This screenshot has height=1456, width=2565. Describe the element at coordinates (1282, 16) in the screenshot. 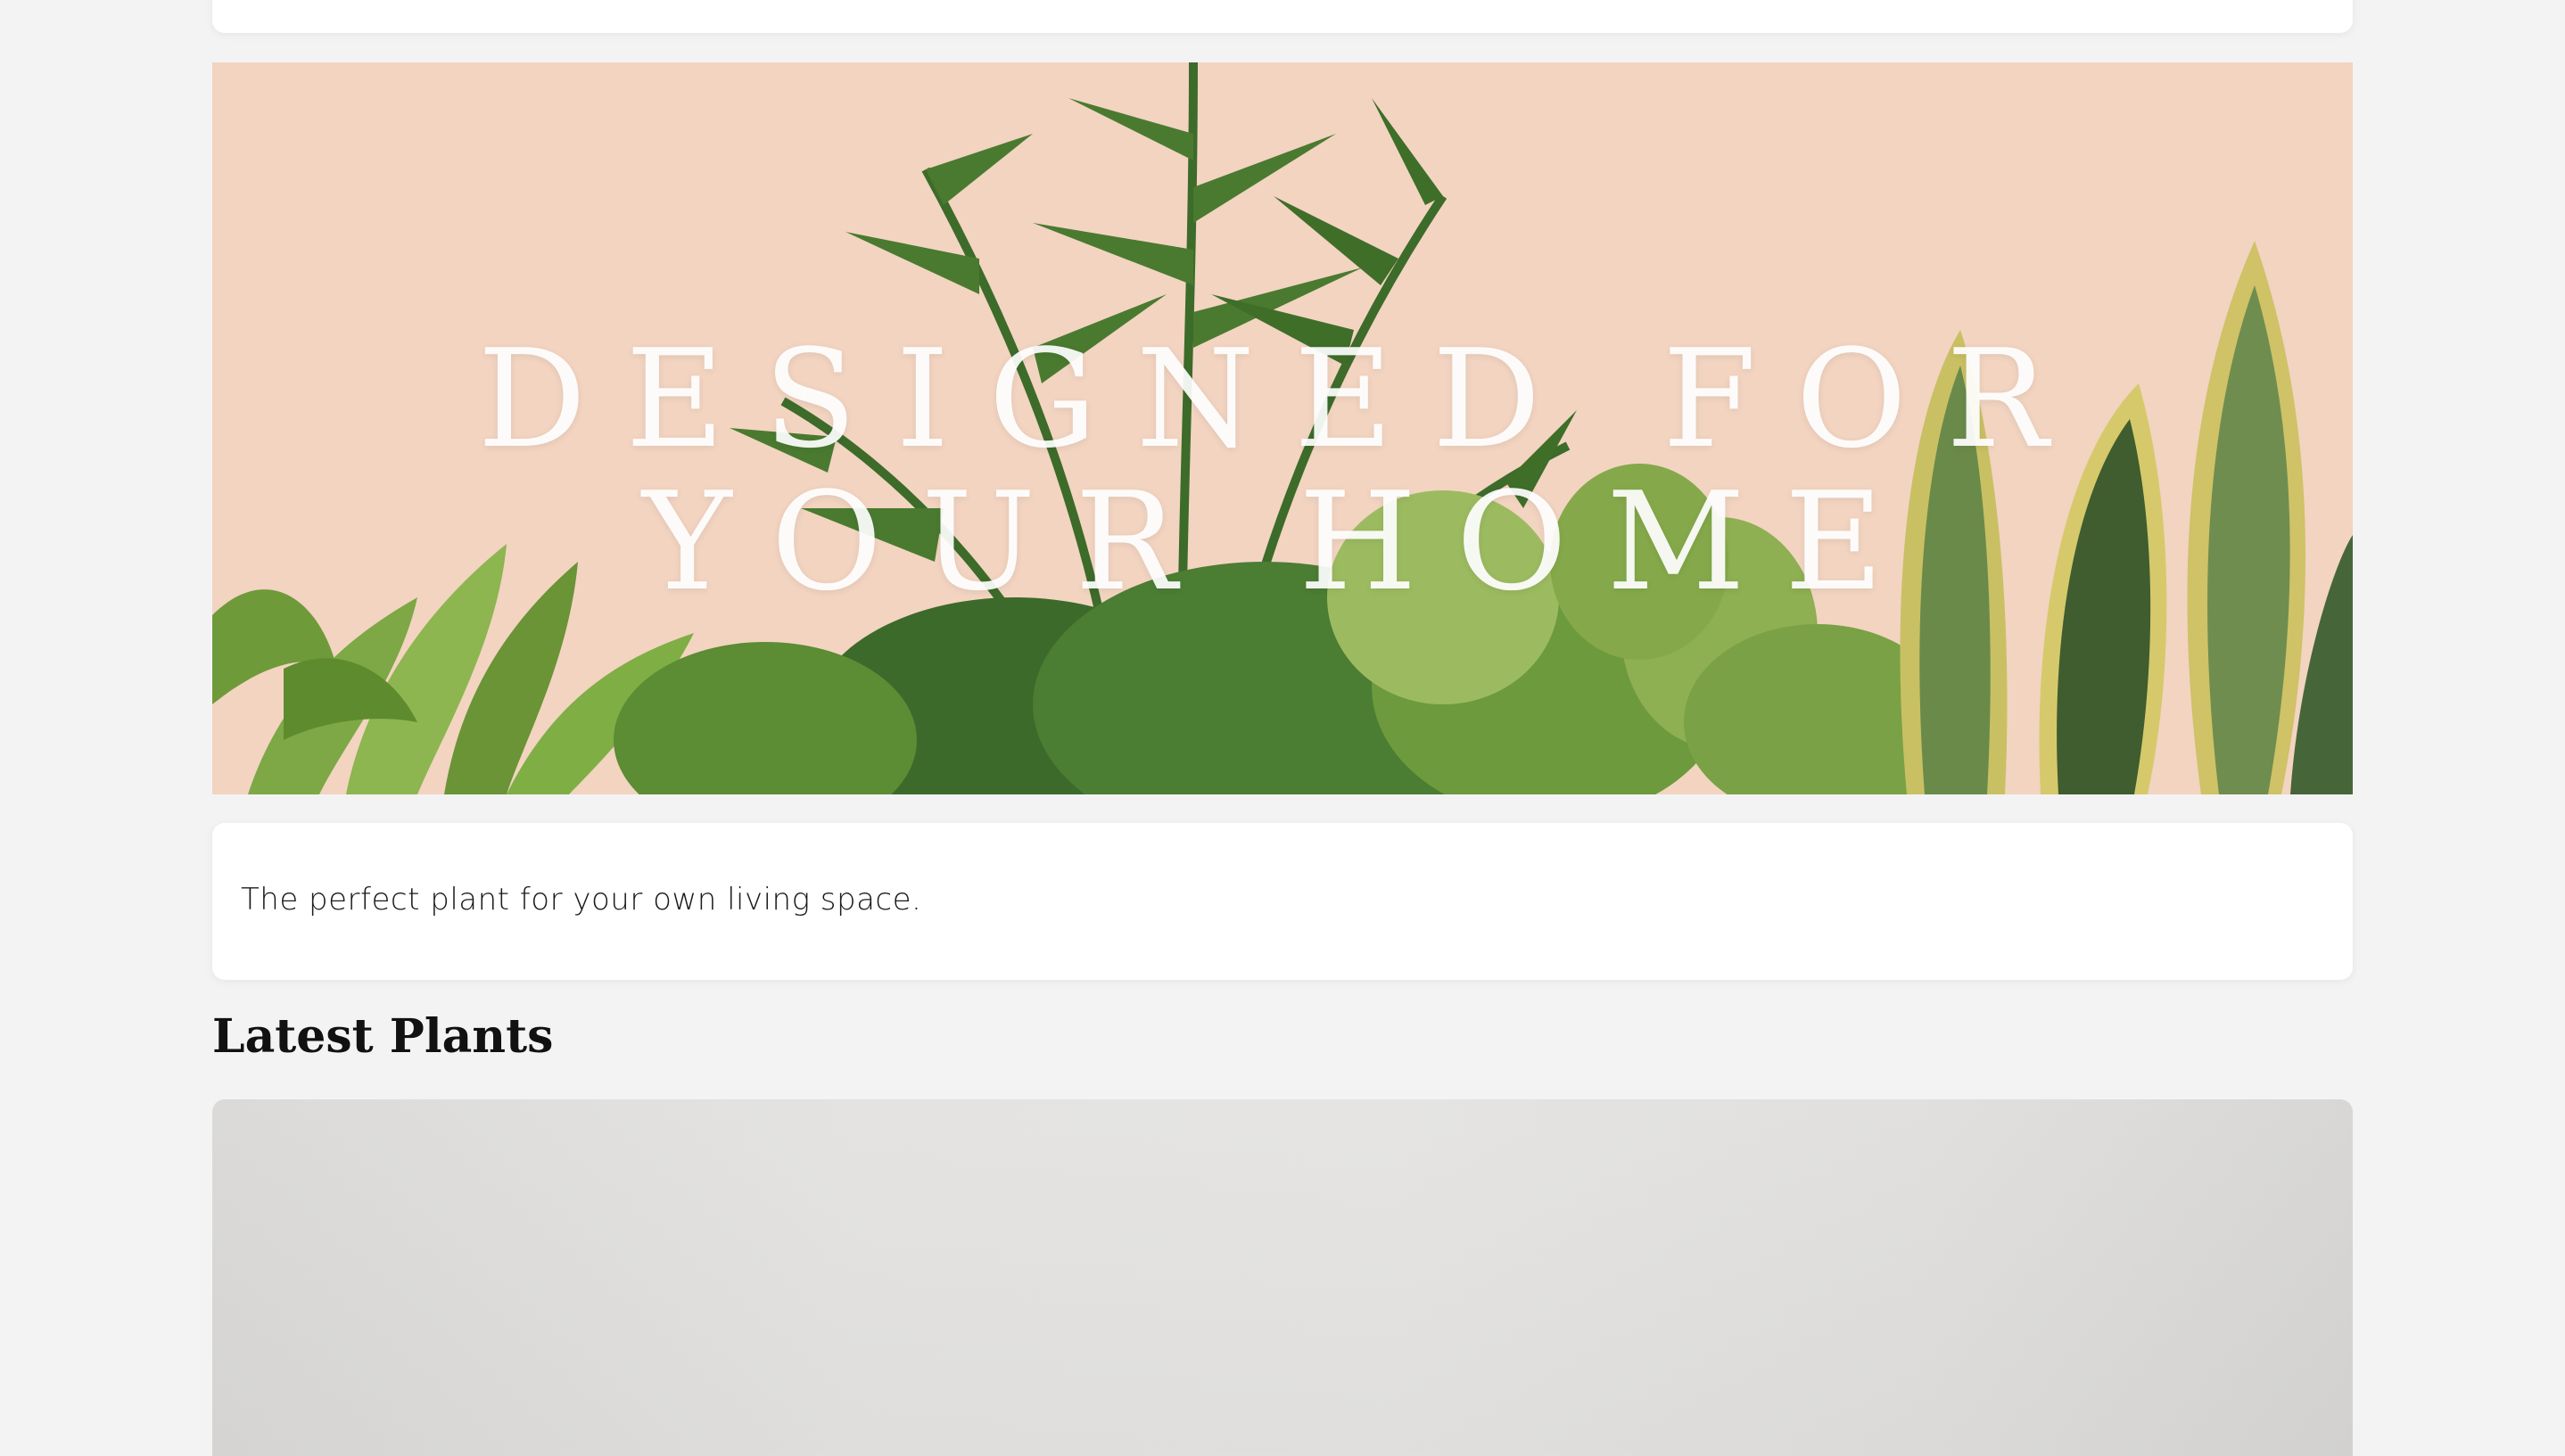

I see `previous-card` at that location.